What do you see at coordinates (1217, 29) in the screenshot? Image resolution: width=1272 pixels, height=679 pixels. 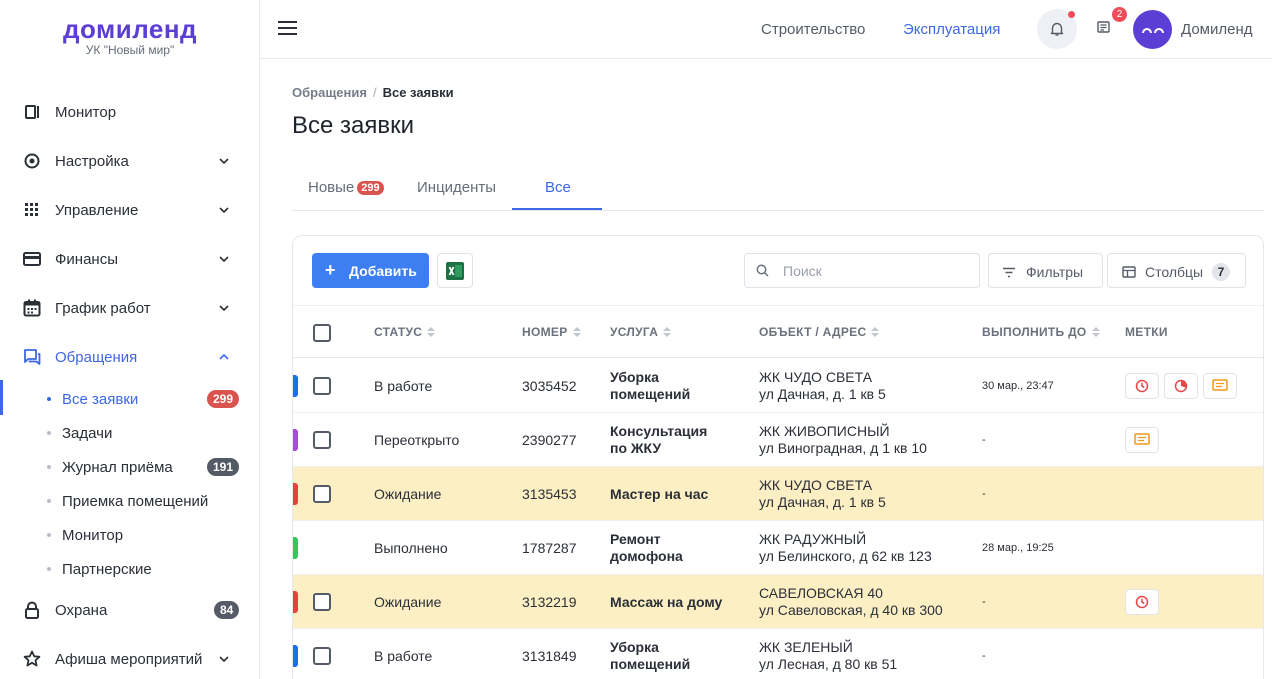 I see `username: Домиленд` at bounding box center [1217, 29].